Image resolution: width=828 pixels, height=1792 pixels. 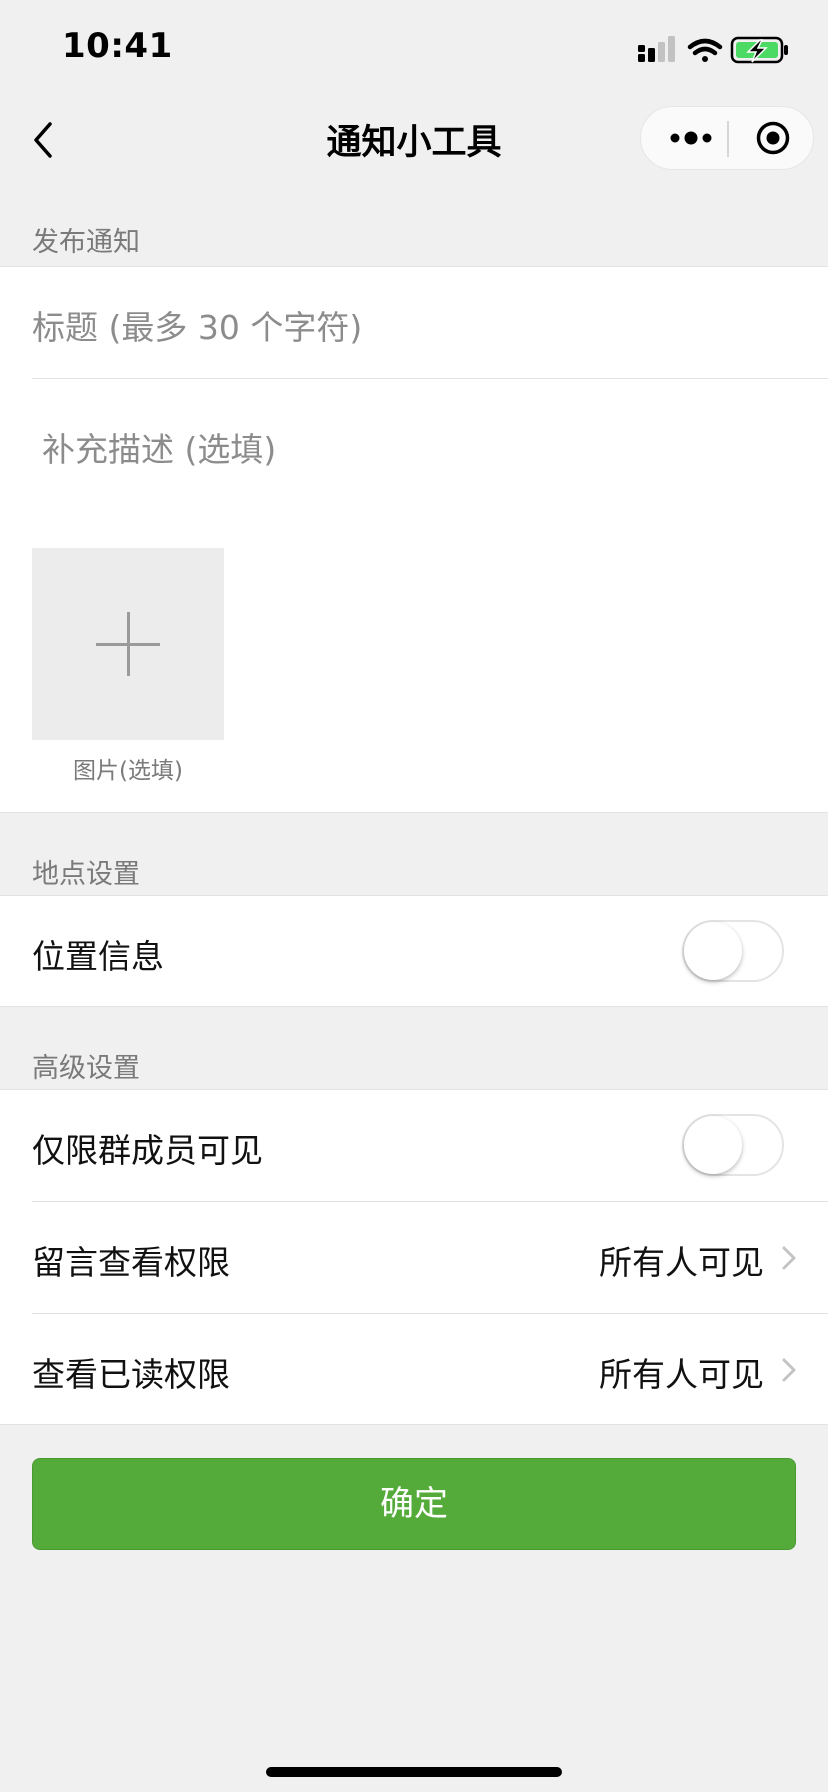 I want to click on location-section-header: 地点设置, so click(x=86, y=874).